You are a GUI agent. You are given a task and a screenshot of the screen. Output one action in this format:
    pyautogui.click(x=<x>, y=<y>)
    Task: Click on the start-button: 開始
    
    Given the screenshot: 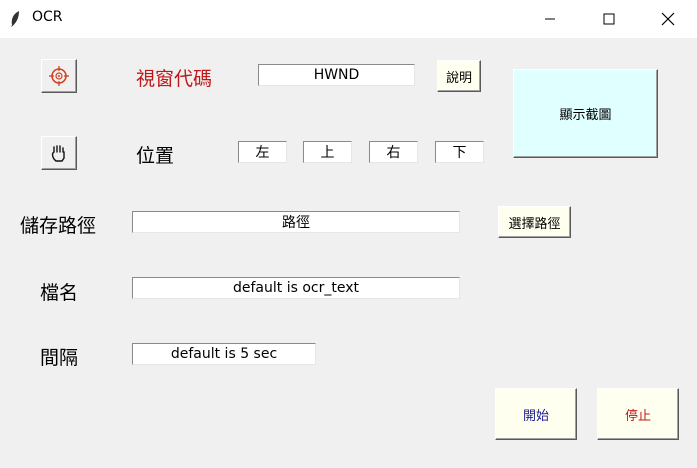 What is the action you would take?
    pyautogui.click(x=536, y=414)
    